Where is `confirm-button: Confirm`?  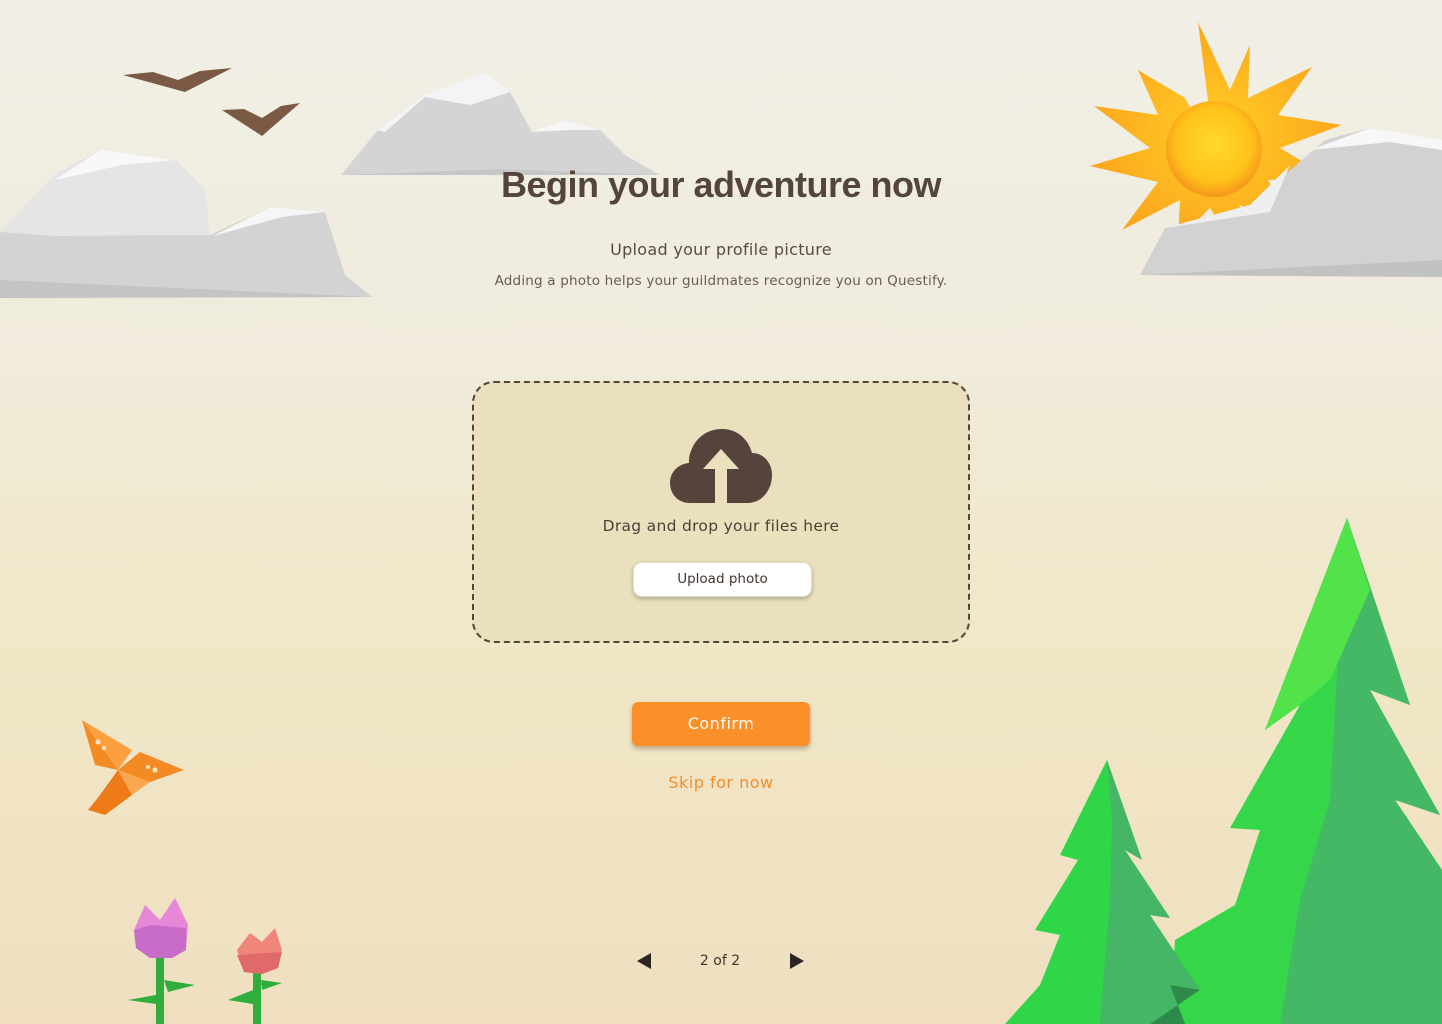 confirm-button: Confirm is located at coordinates (721, 724).